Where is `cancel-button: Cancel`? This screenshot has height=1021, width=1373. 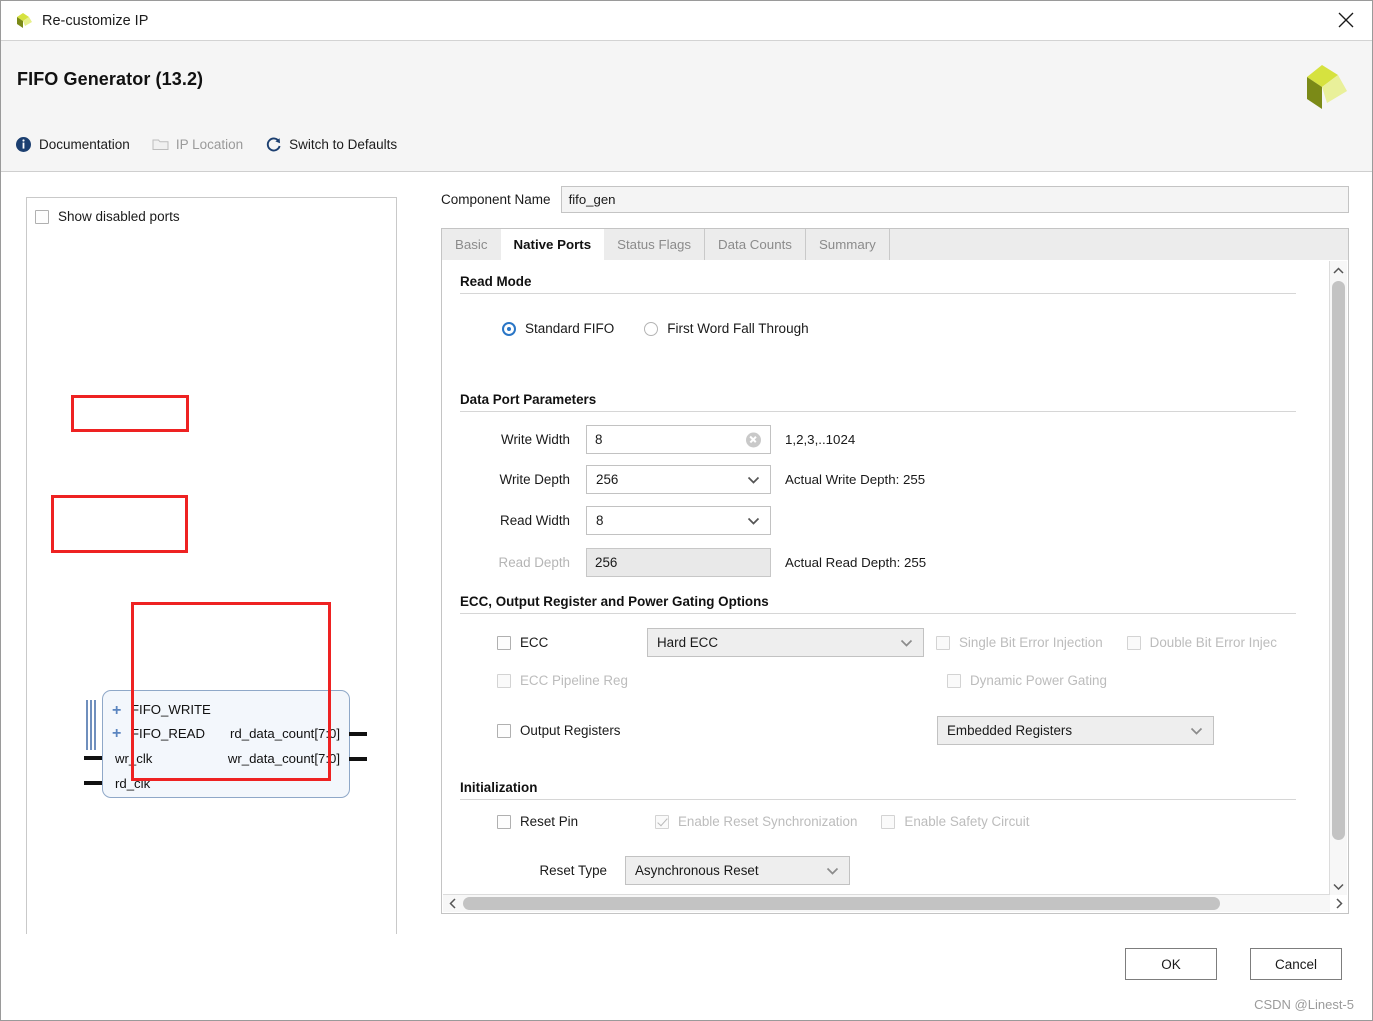 cancel-button: Cancel is located at coordinates (1296, 964).